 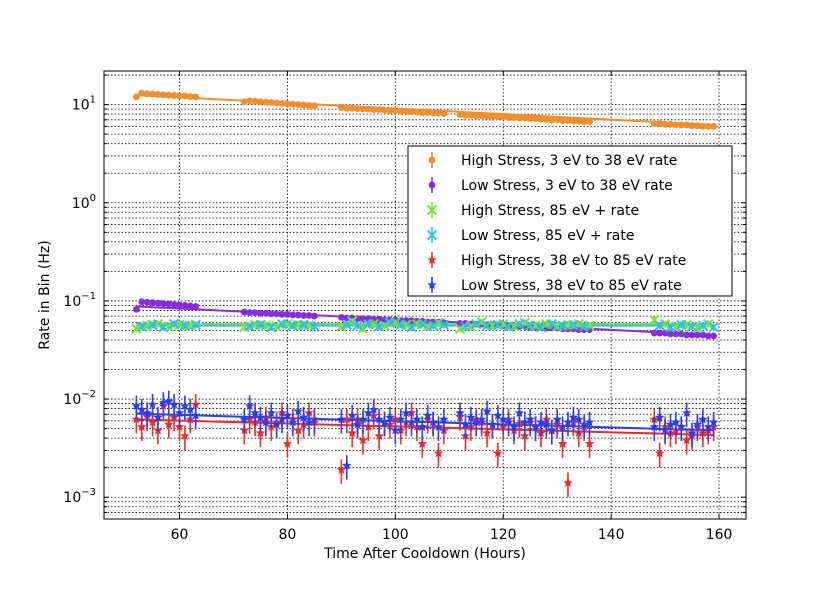 What do you see at coordinates (395, 535) in the screenshot?
I see `x-tick-label: 100` at bounding box center [395, 535].